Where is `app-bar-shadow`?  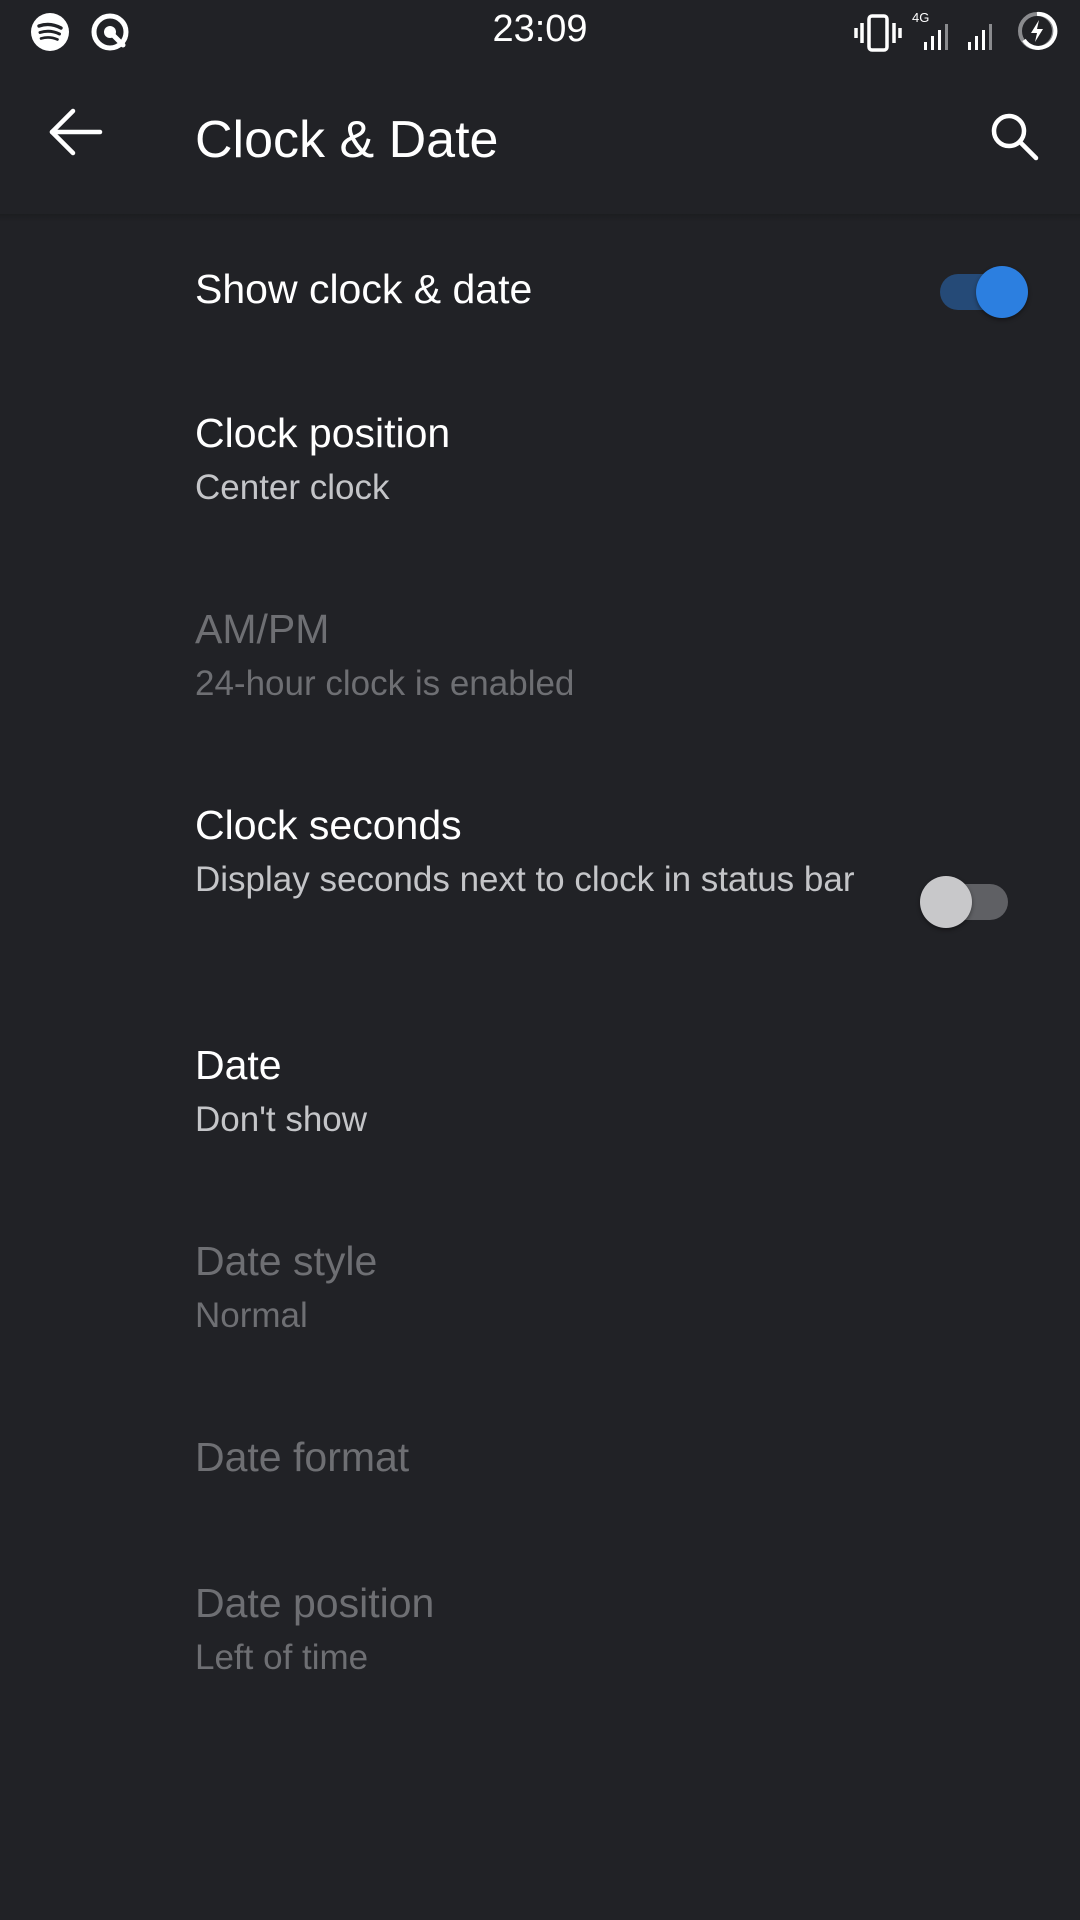 app-bar-shadow is located at coordinates (540, 218).